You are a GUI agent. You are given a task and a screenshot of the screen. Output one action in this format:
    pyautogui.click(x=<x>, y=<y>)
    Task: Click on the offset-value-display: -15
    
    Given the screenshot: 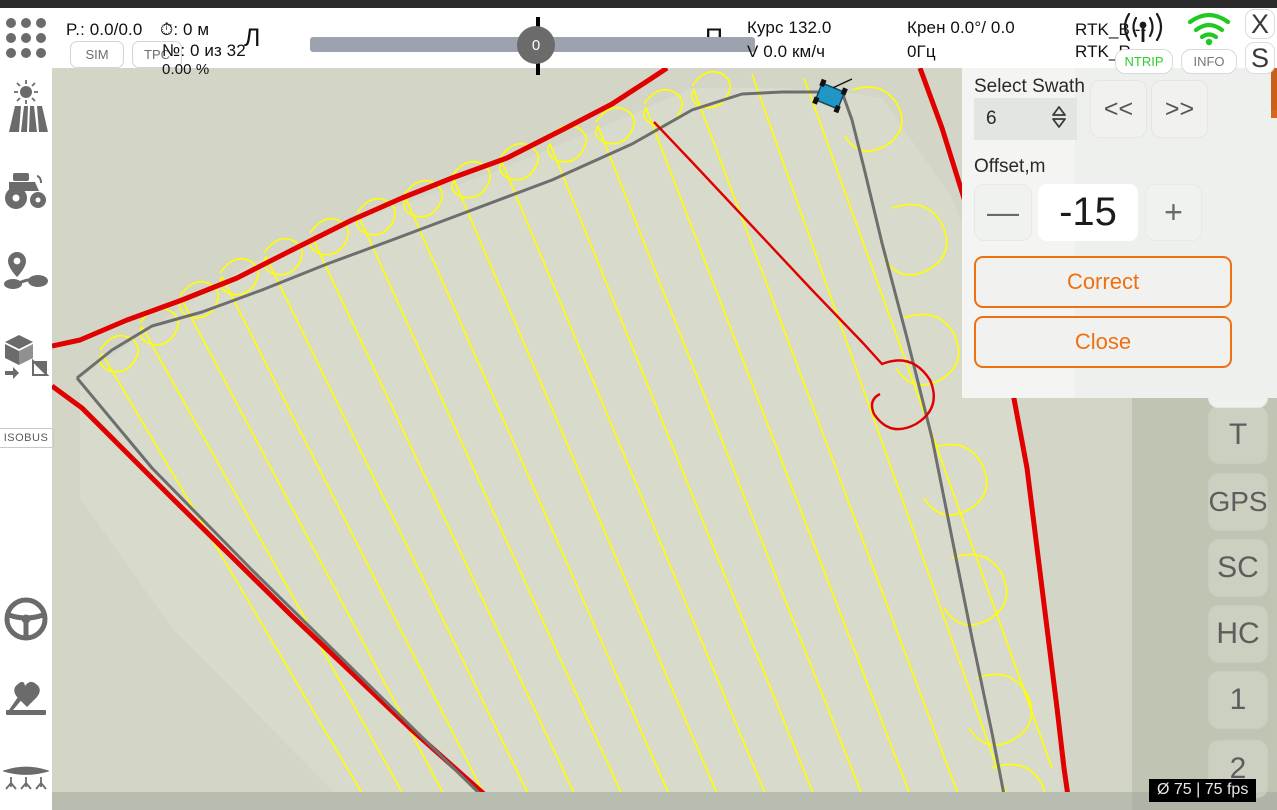 What is the action you would take?
    pyautogui.click(x=1088, y=212)
    